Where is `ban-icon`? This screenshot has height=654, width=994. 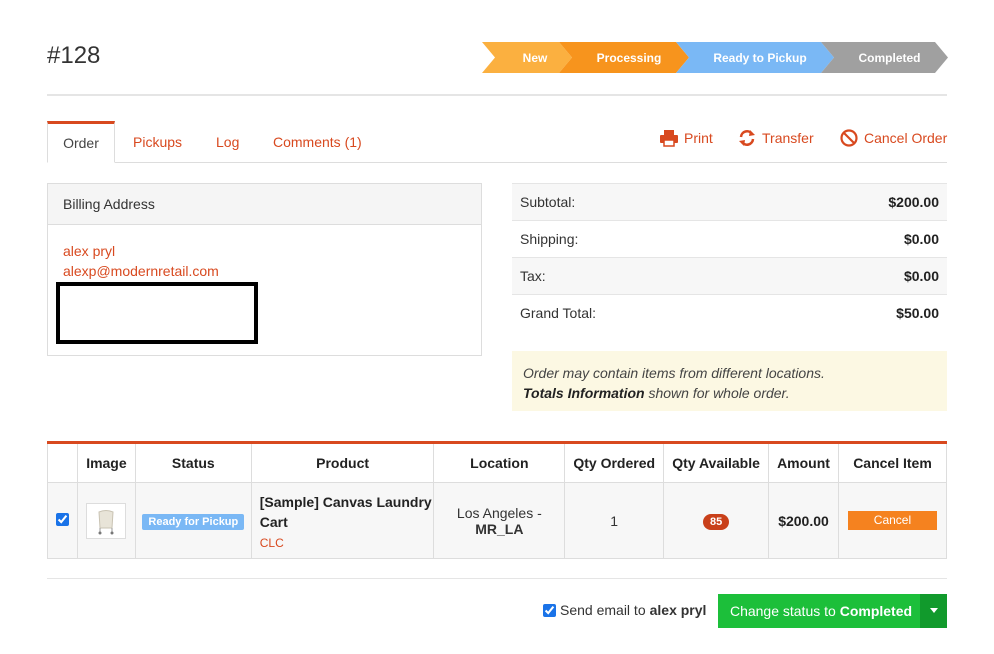
ban-icon is located at coordinates (849, 138).